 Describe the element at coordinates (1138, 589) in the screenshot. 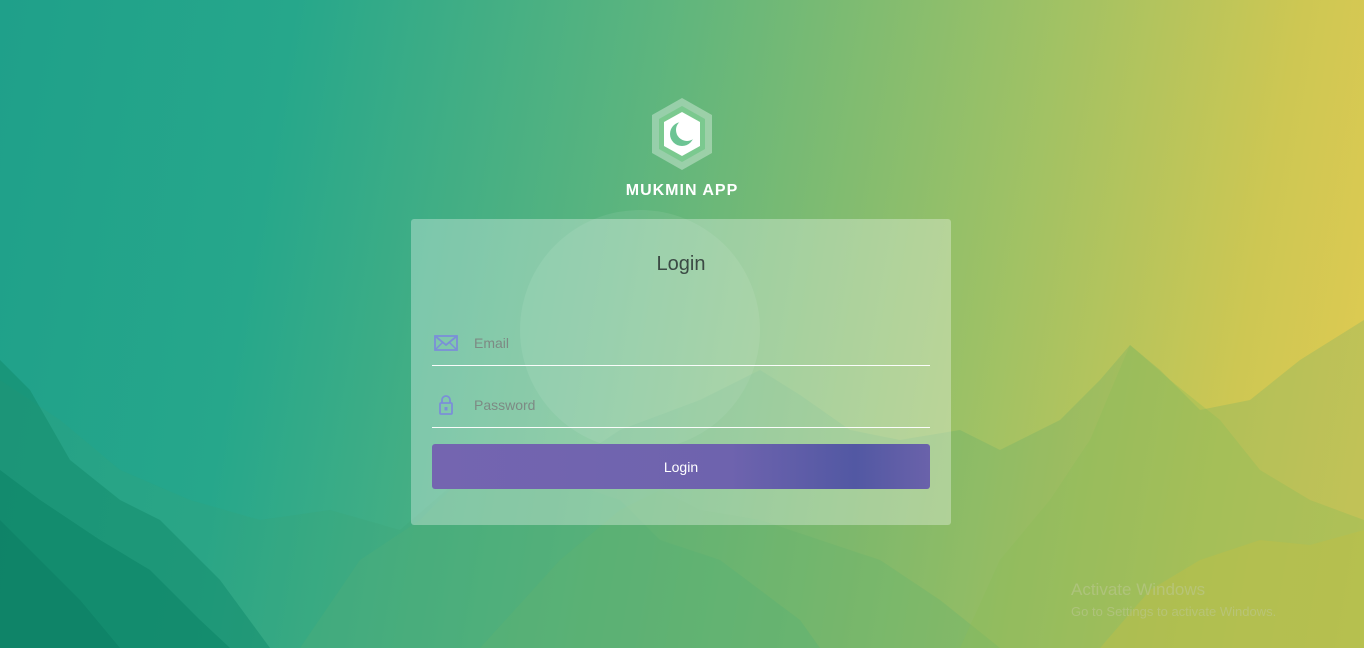

I see `watermark-title: Activate Windows` at that location.